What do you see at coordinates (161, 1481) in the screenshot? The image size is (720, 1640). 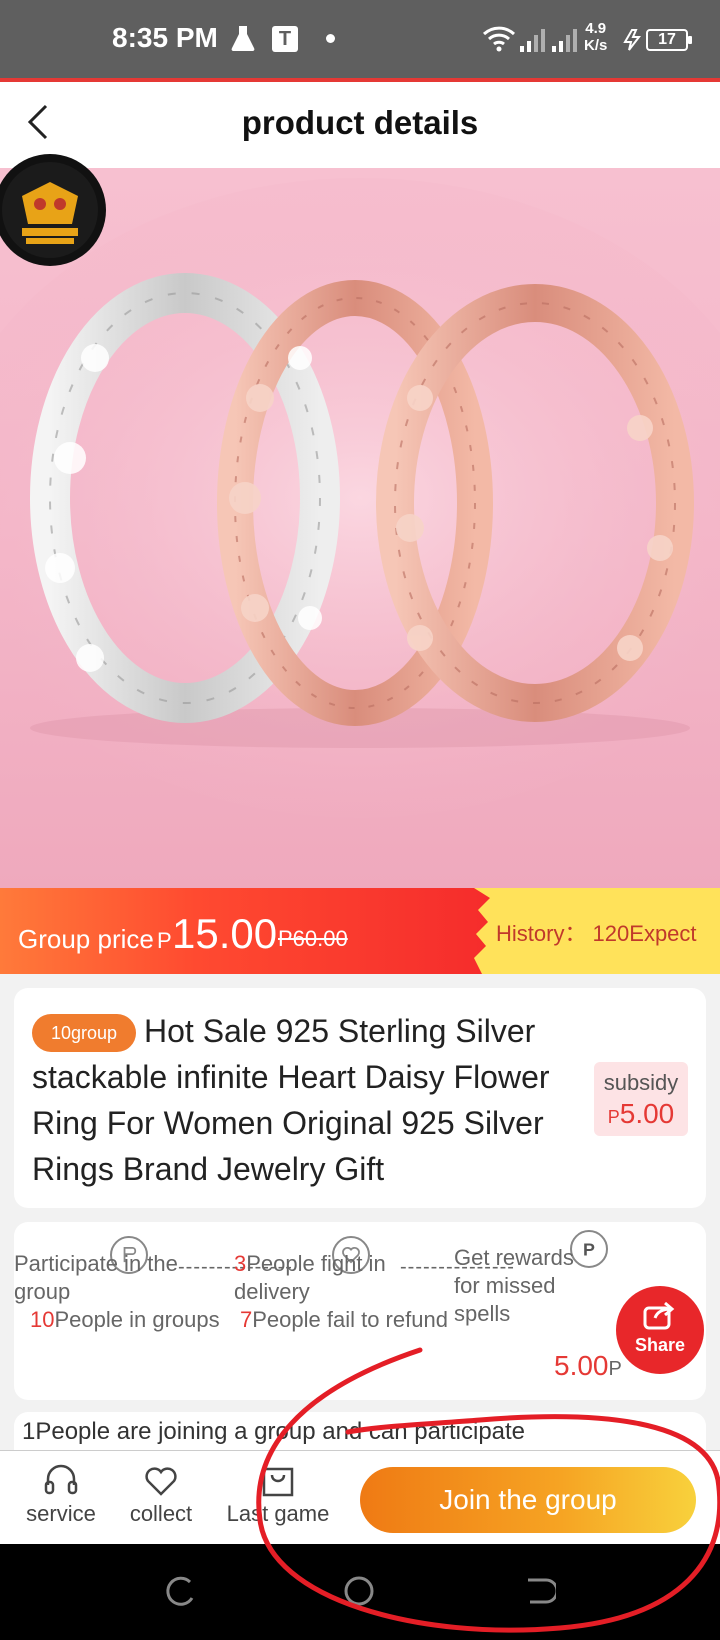 I see `heart-outline-icon` at bounding box center [161, 1481].